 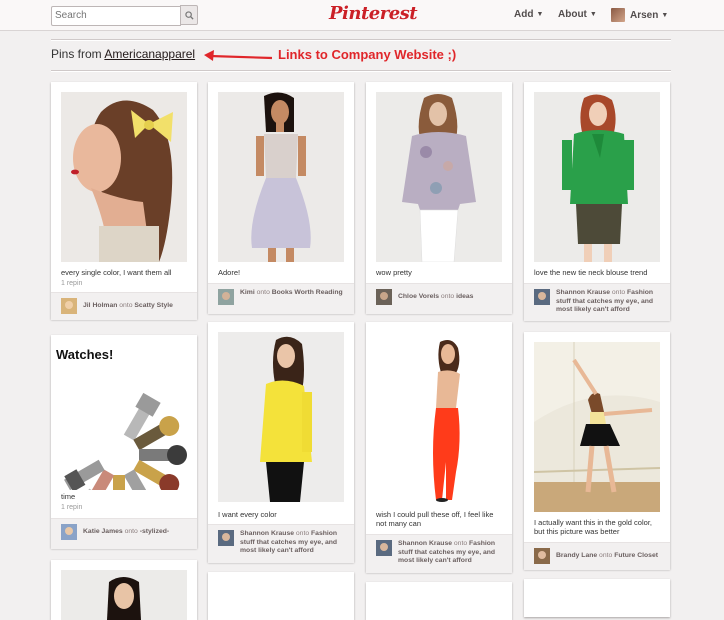 I want to click on attribution-text: Jil Holman onto Scatty Style, so click(x=137, y=306).